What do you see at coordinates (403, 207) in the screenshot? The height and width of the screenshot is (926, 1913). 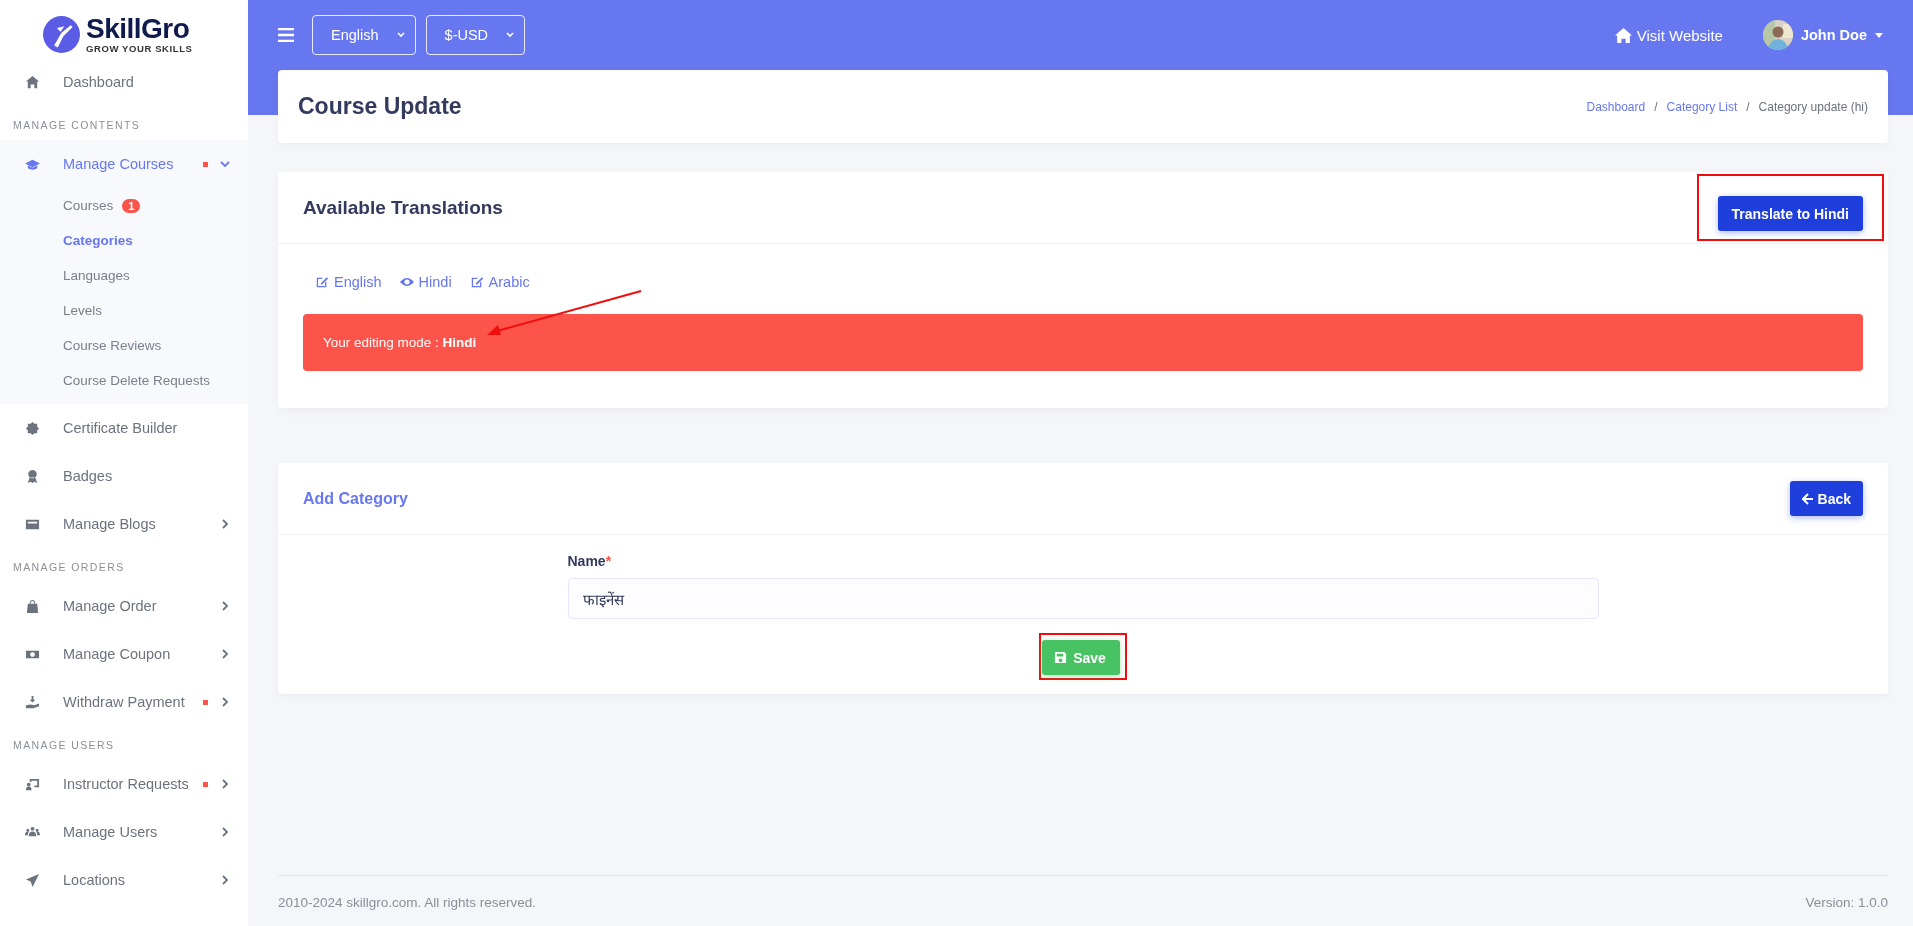 I see `card-title: Available Translations` at bounding box center [403, 207].